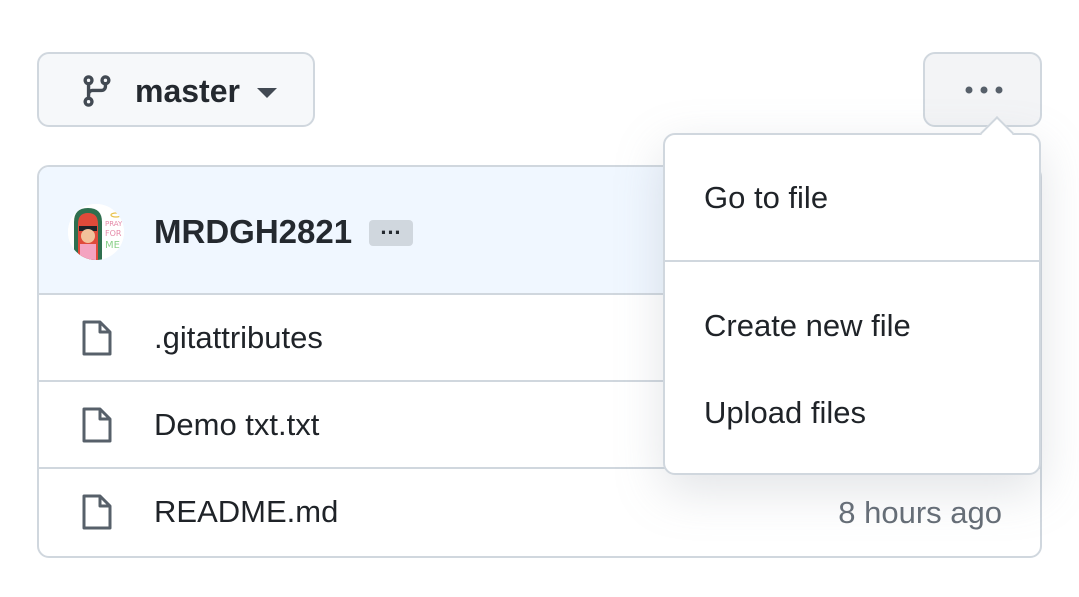 This screenshot has height=597, width=1079. I want to click on caret-down-icon, so click(267, 93).